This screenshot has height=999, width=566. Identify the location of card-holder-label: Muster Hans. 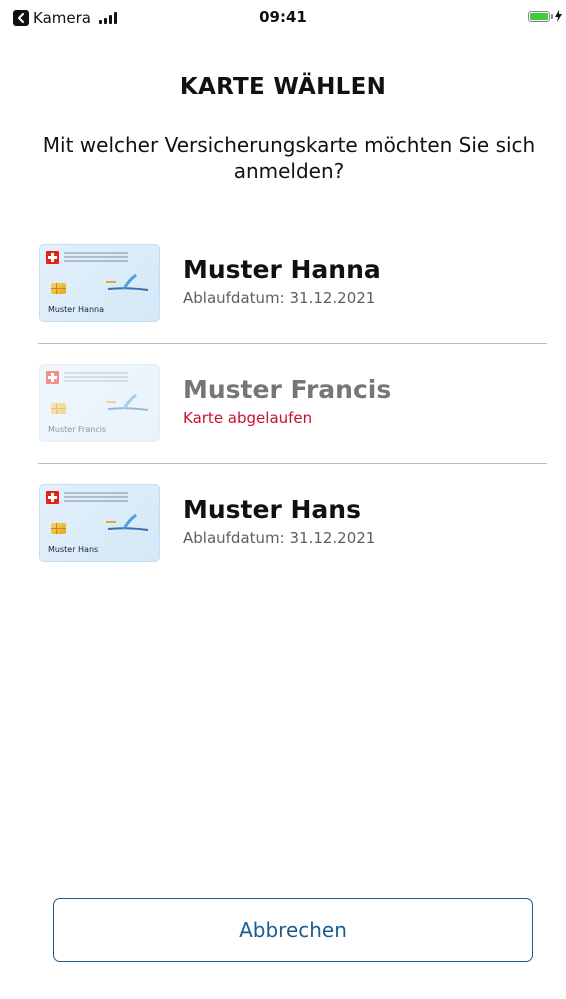
(73, 549).